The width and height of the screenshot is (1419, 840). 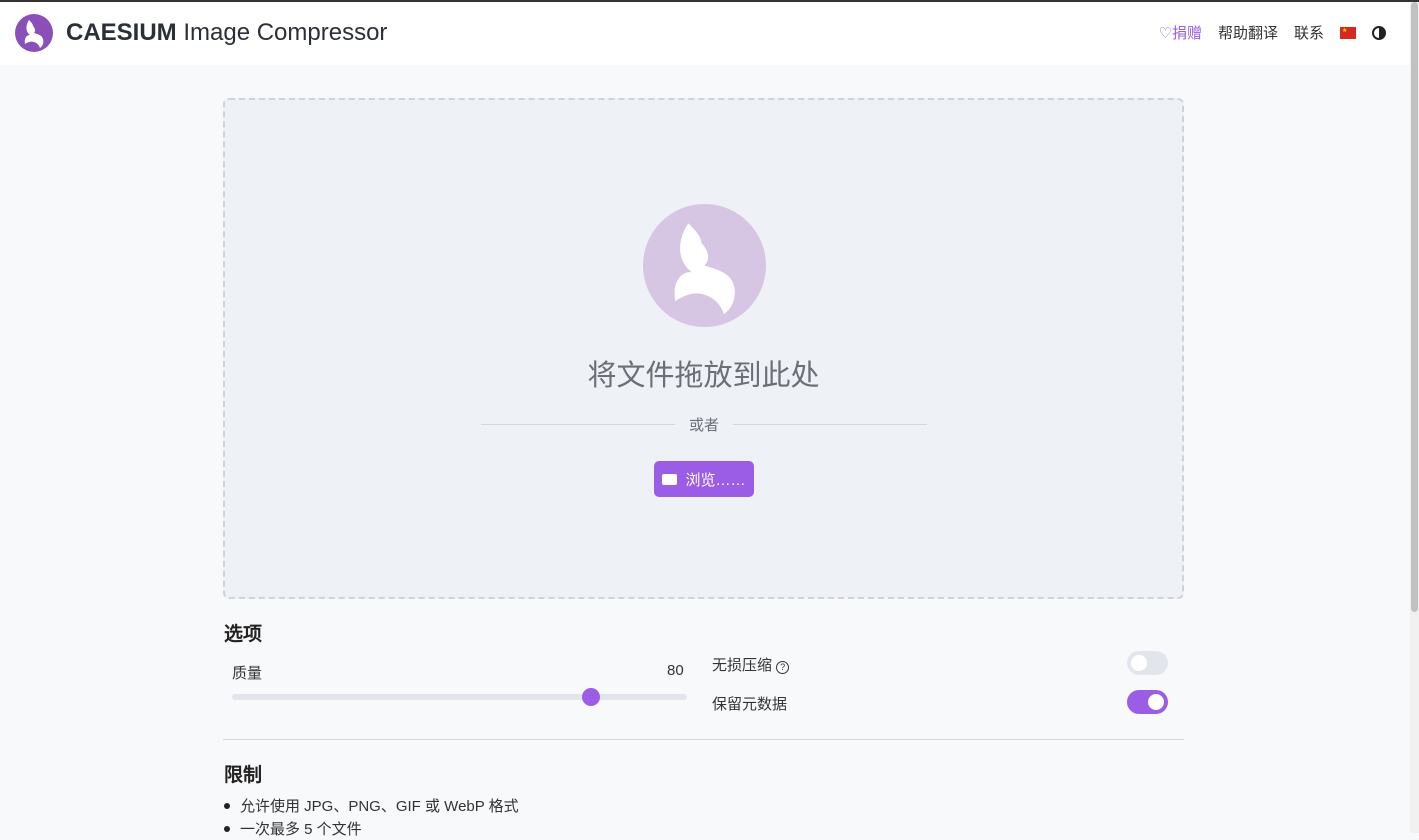 What do you see at coordinates (1147, 663) in the screenshot?
I see `lossless-toggle` at bounding box center [1147, 663].